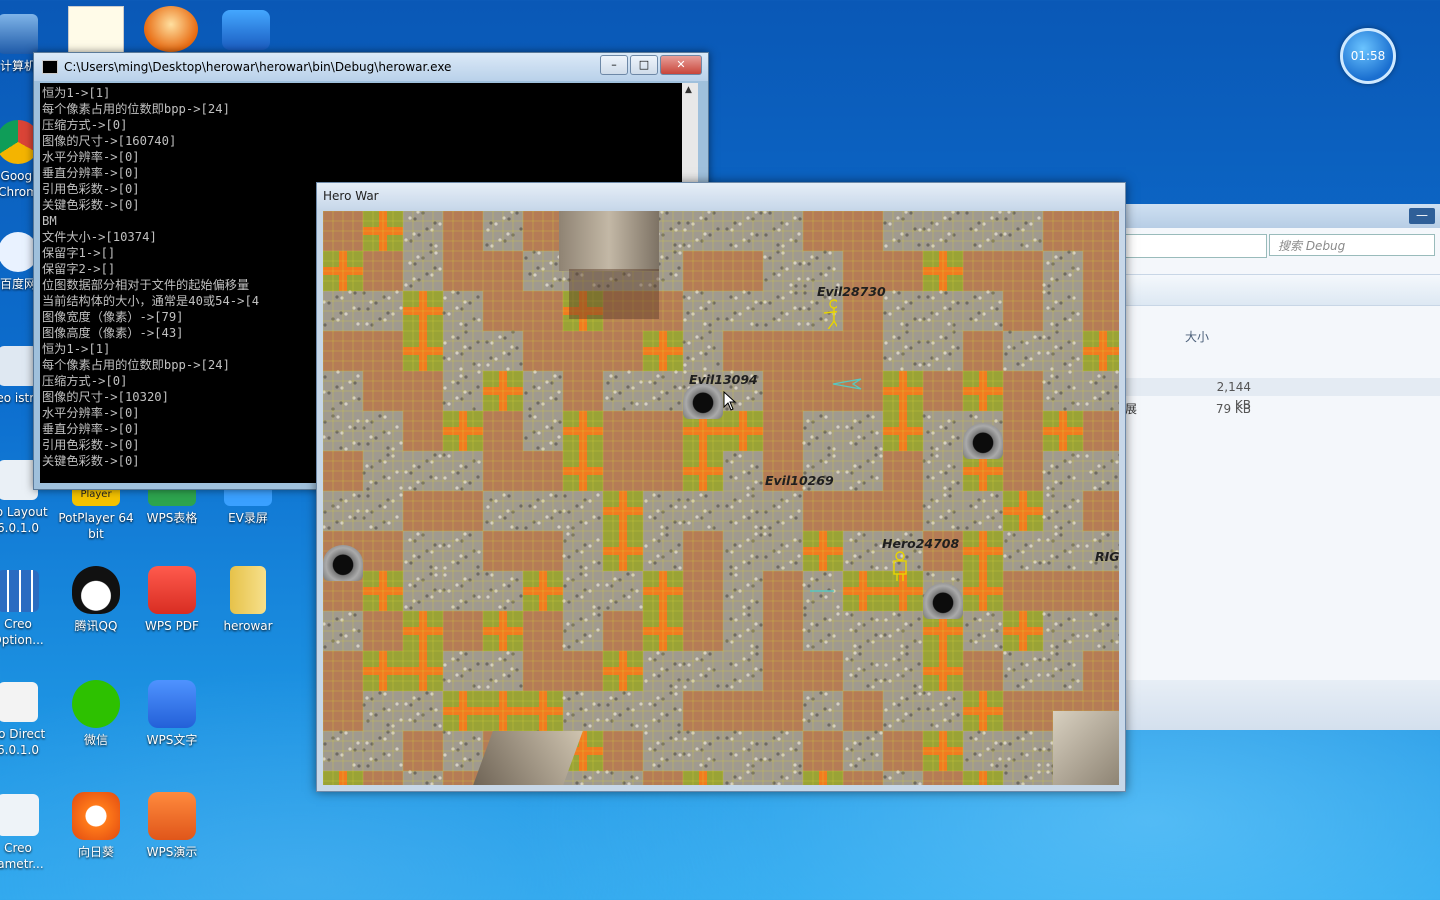  I want to click on wps-writer-icon, so click(172, 704).